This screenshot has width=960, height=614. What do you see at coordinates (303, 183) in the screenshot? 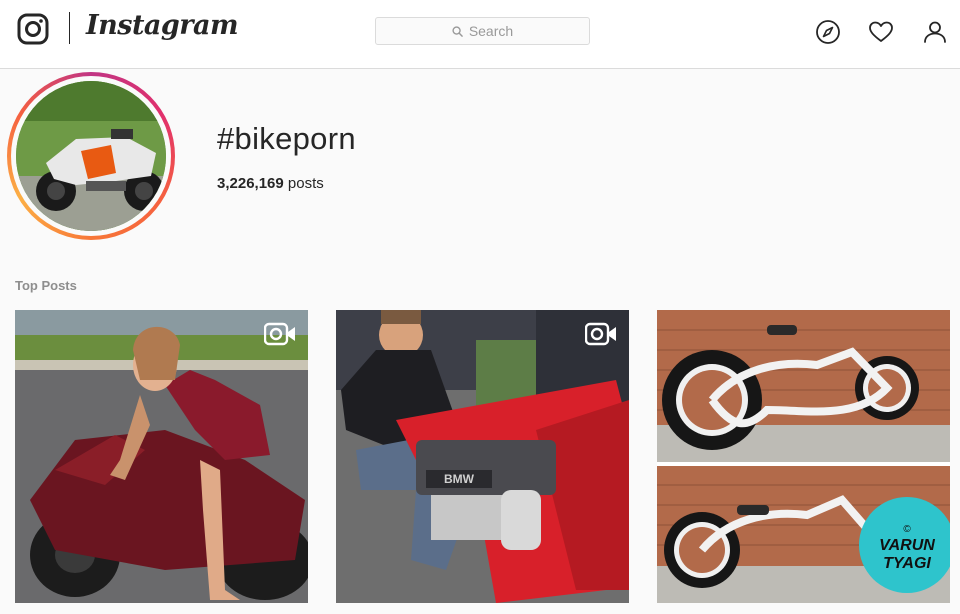
I see `post-count-unit: posts` at bounding box center [303, 183].